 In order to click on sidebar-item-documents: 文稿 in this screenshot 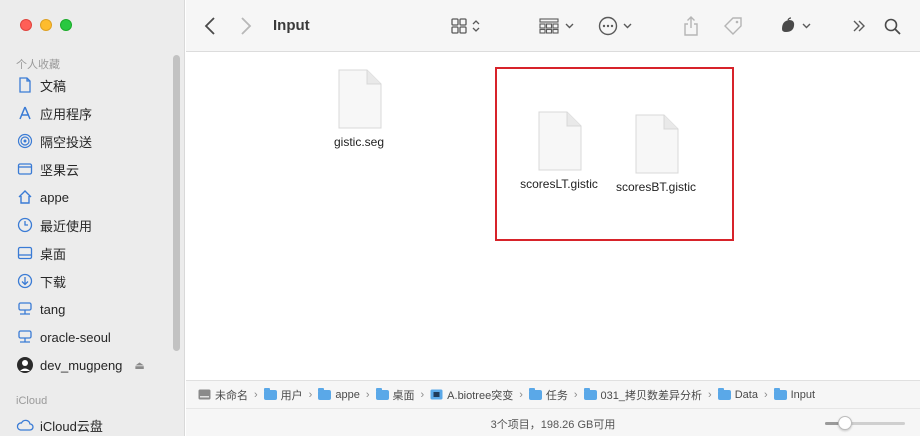, I will do `click(95, 85)`.